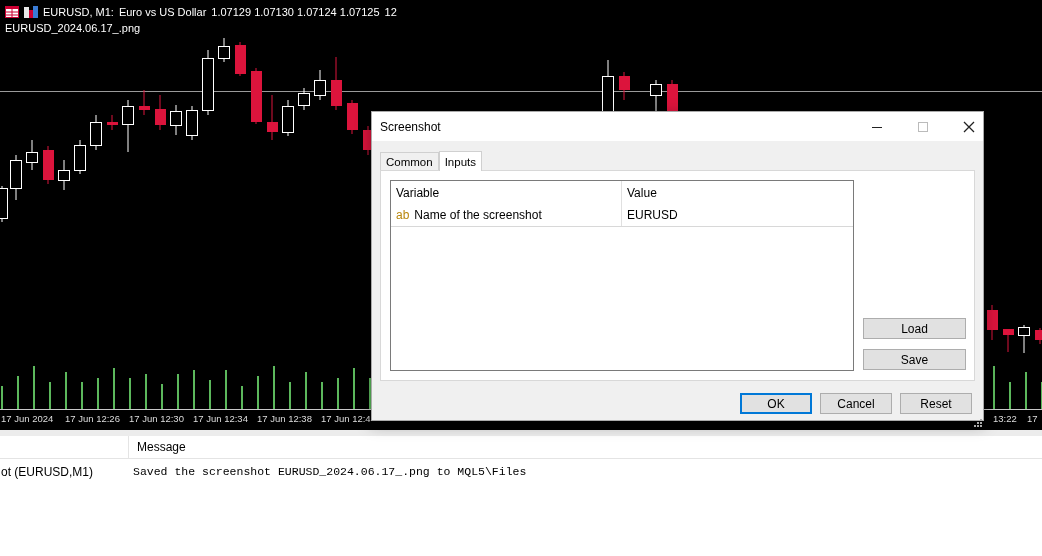  What do you see at coordinates (738, 215) in the screenshot?
I see `value-field: EURUSD` at bounding box center [738, 215].